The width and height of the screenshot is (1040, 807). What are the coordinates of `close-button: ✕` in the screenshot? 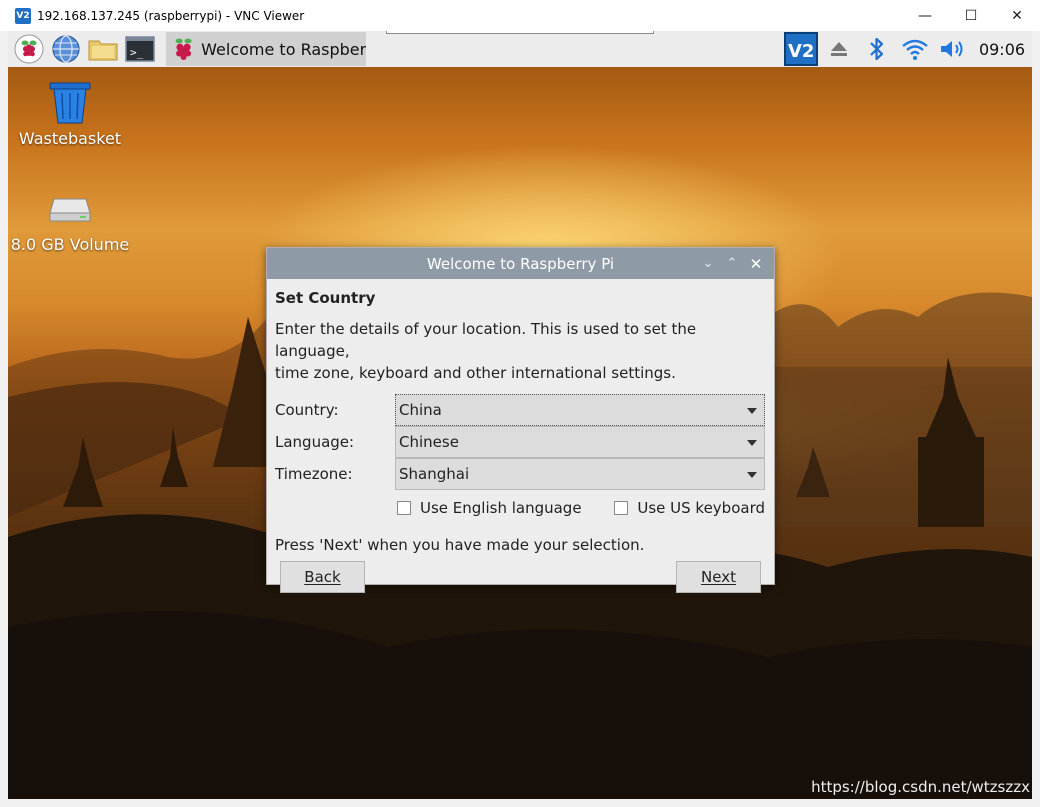 It's located at (1017, 15).